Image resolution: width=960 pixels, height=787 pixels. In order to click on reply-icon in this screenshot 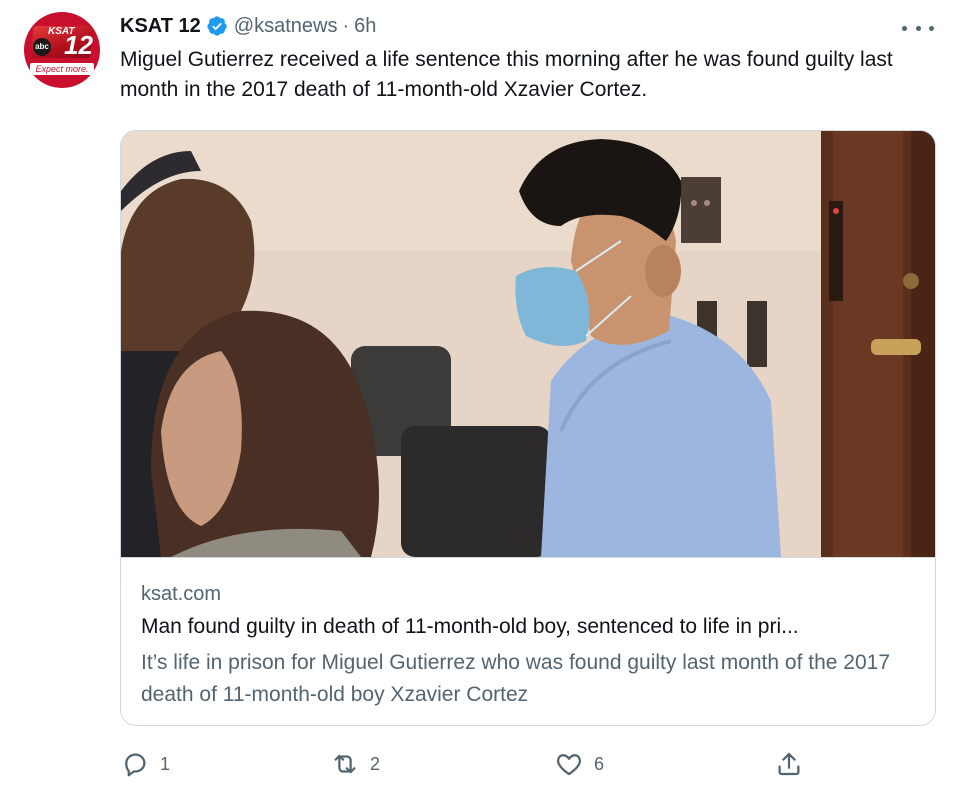, I will do `click(135, 765)`.